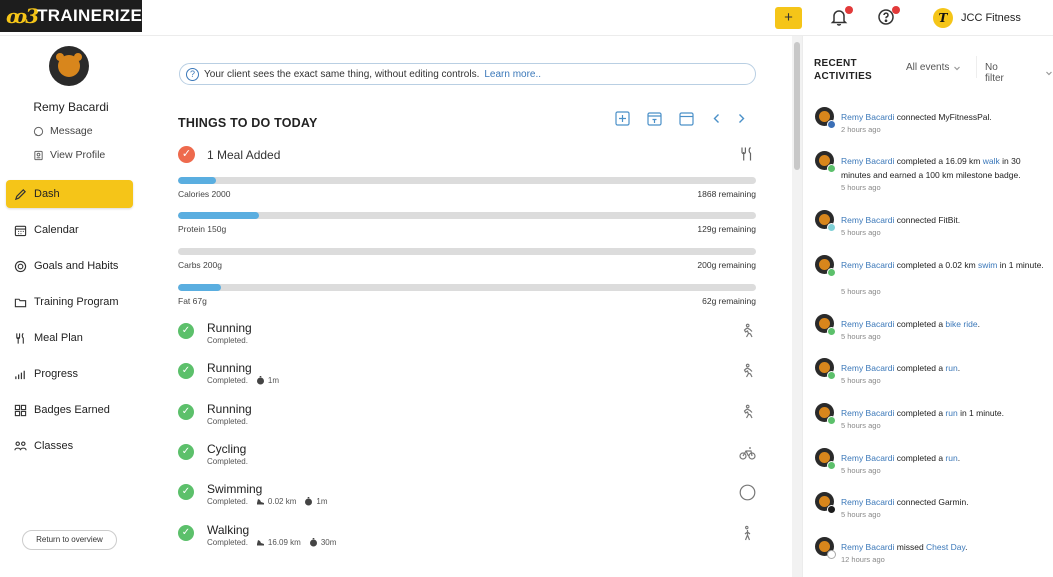  What do you see at coordinates (961, 324) in the screenshot?
I see `feed-link: bike ride` at bounding box center [961, 324].